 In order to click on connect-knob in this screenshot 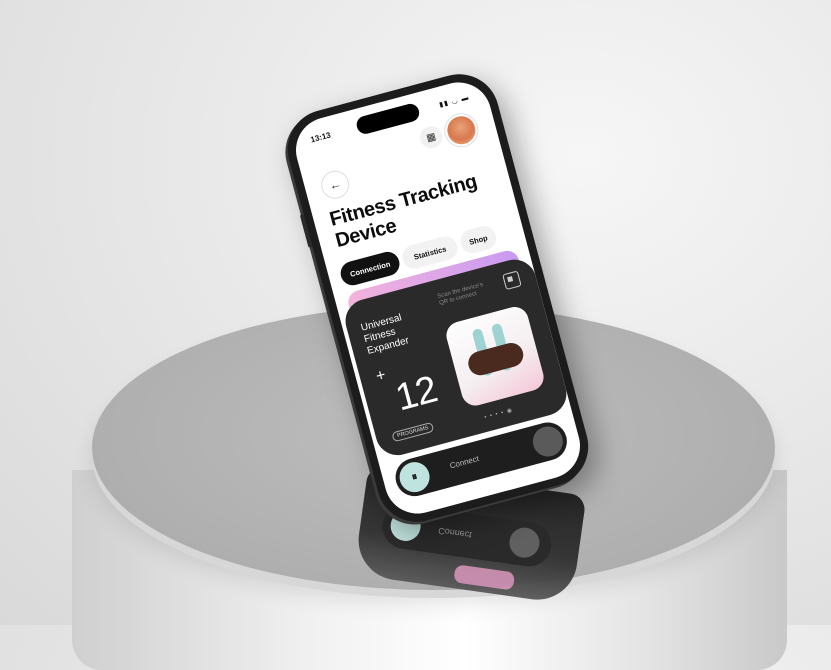, I will do `click(548, 441)`.